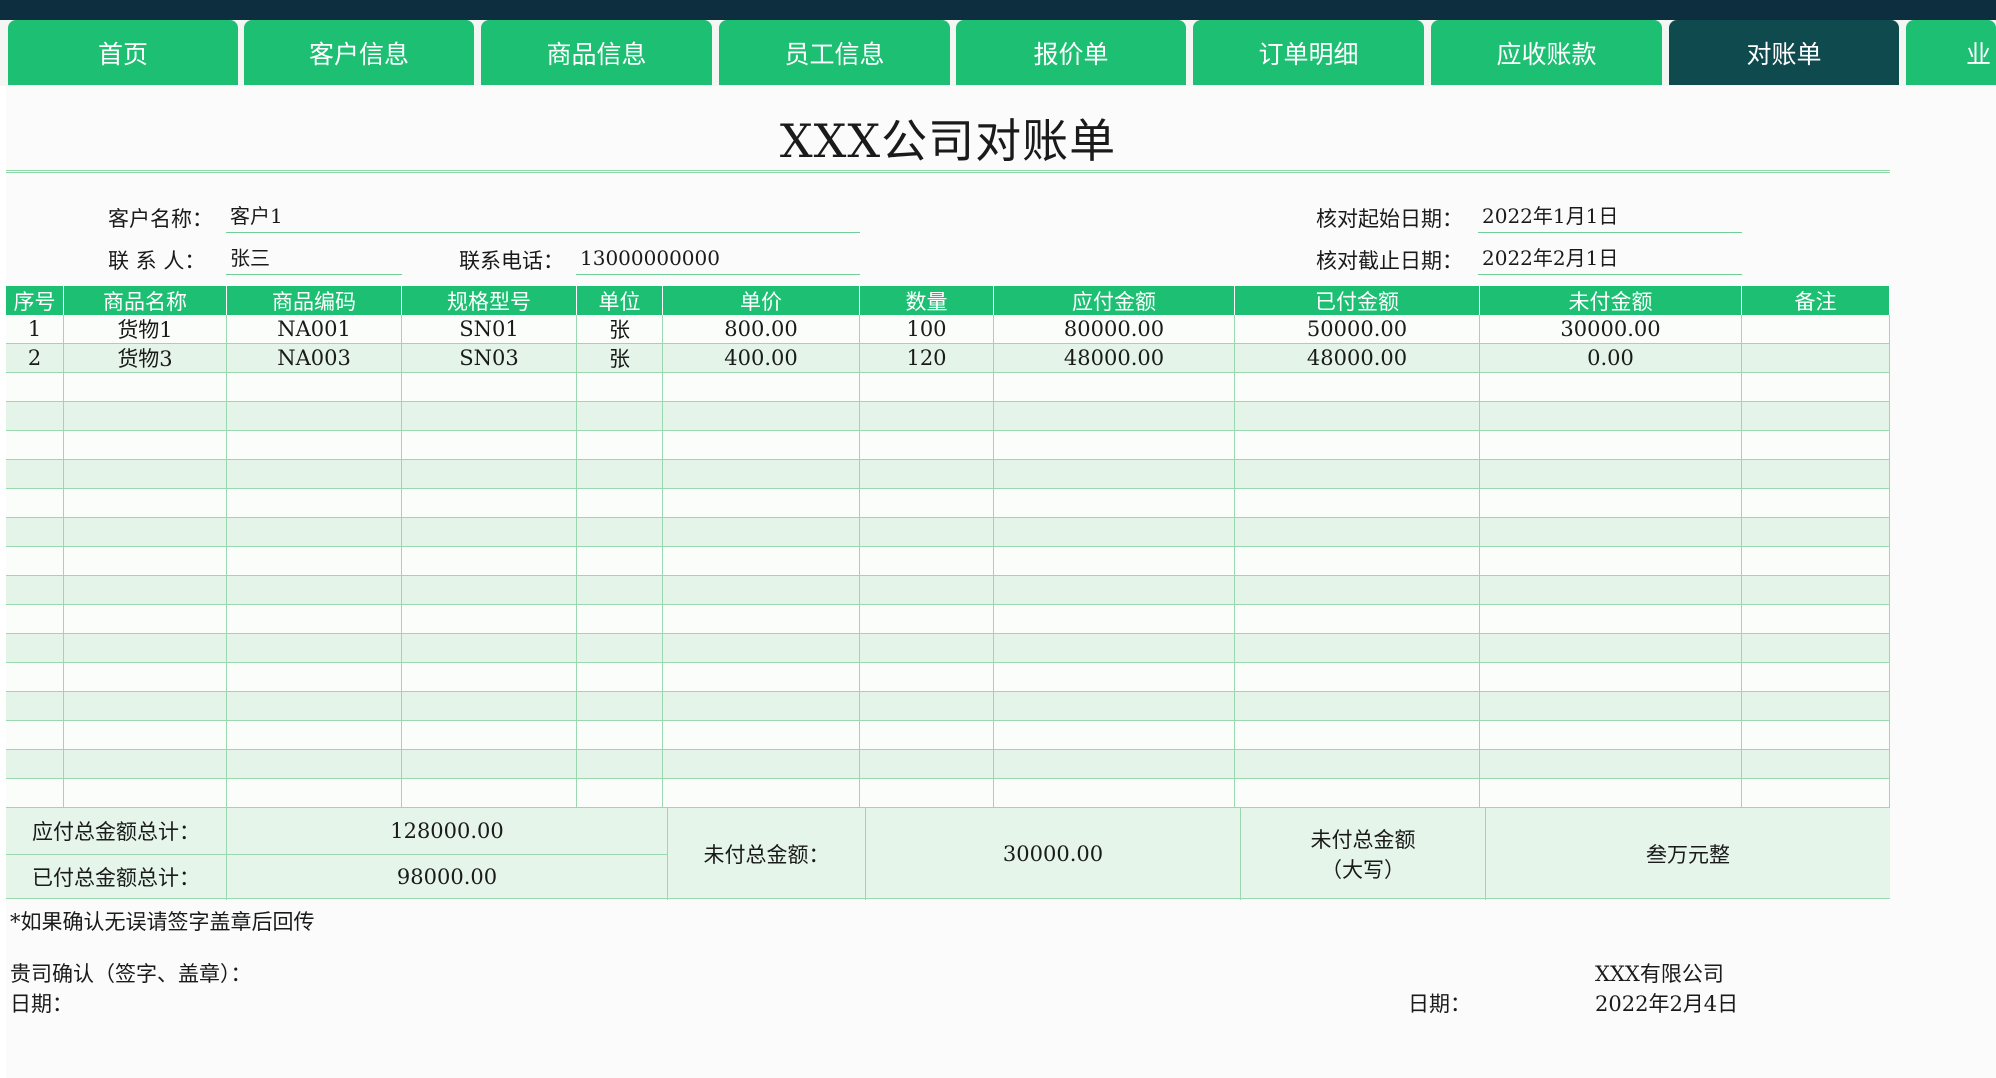 Image resolution: width=1996 pixels, height=1078 pixels. What do you see at coordinates (359, 52) in the screenshot?
I see `tab-1: 客户信息` at bounding box center [359, 52].